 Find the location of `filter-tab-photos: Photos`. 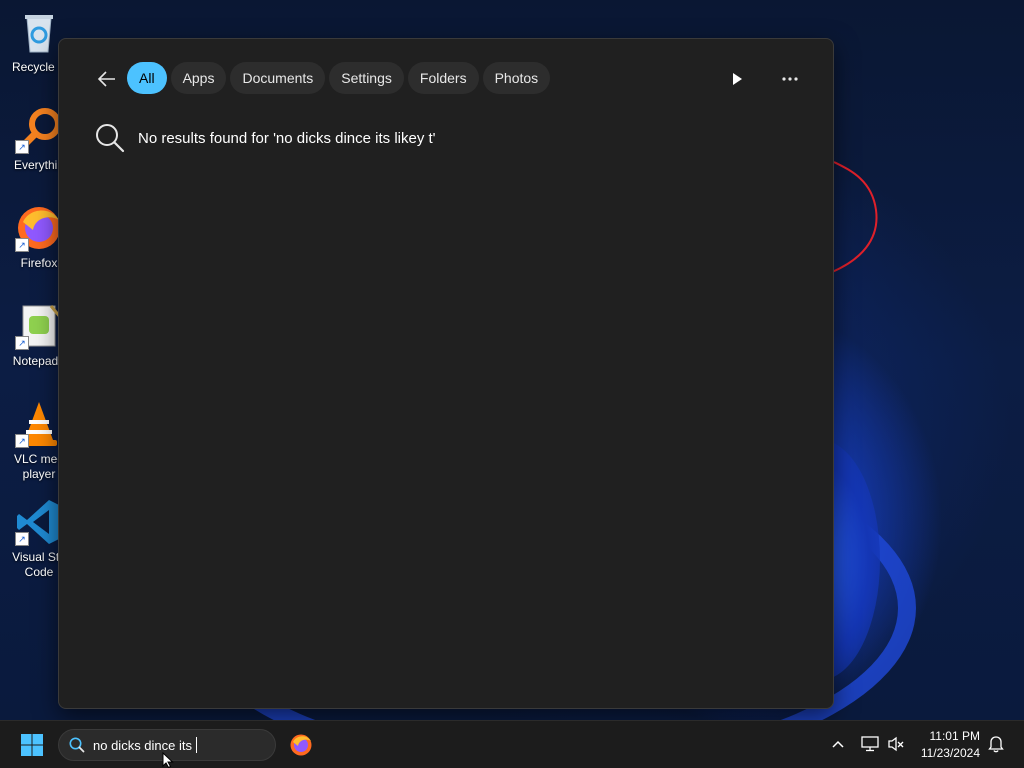

filter-tab-photos: Photos is located at coordinates (516, 78).